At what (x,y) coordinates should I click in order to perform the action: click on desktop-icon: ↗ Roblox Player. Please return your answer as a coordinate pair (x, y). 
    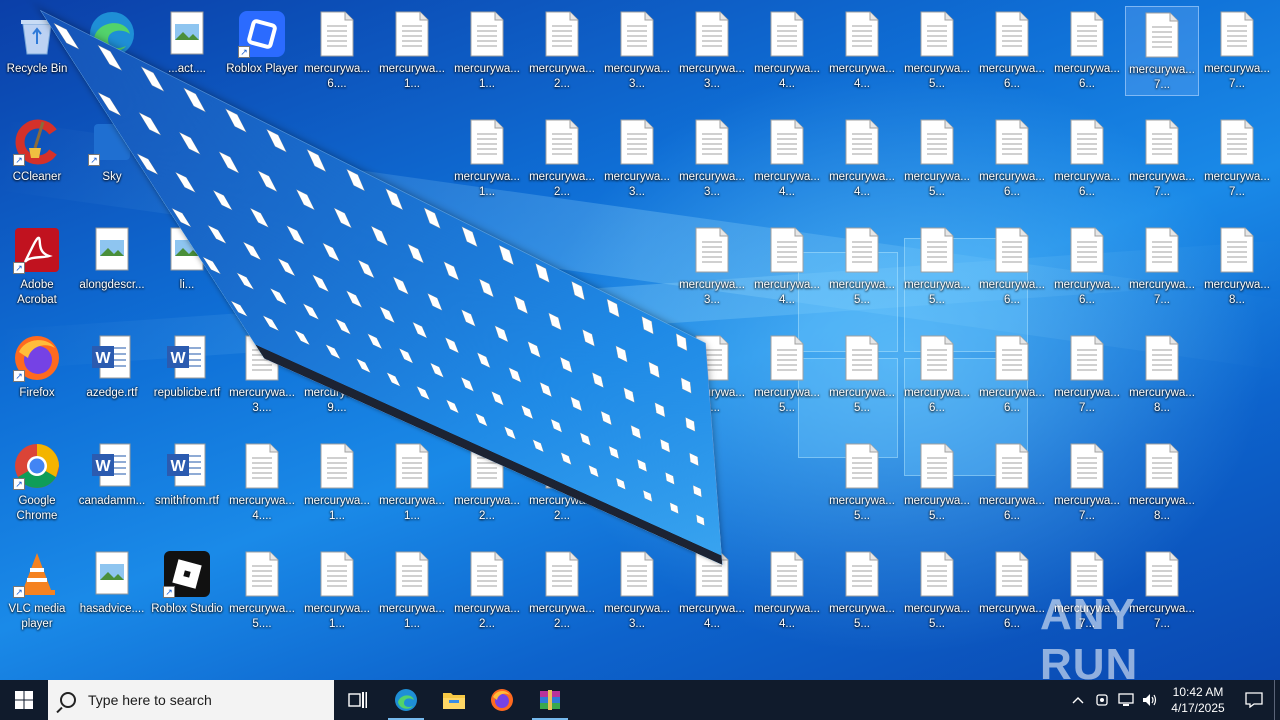
    Looking at the image, I should click on (262, 51).